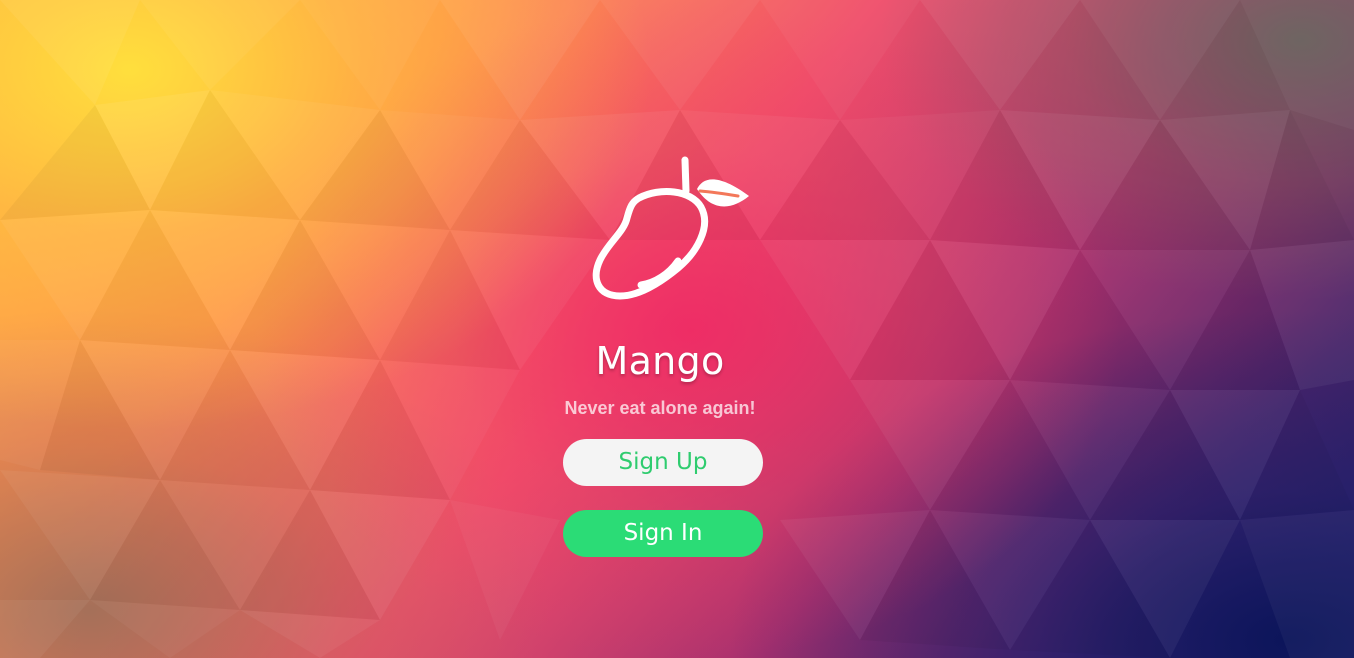 The height and width of the screenshot is (658, 1354). What do you see at coordinates (660, 408) in the screenshot?
I see `app-tagline: Never eat alone again!` at bounding box center [660, 408].